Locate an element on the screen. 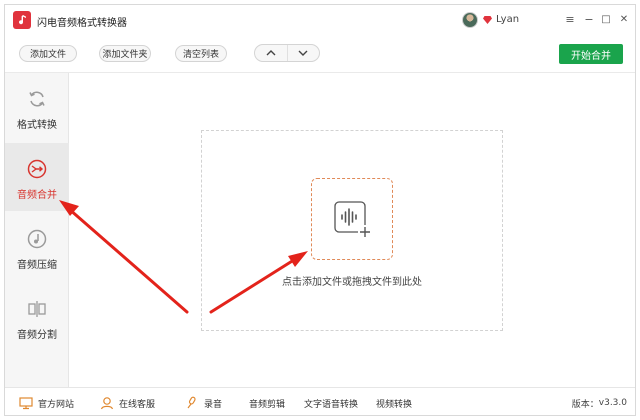 Image resolution: width=640 pixels, height=420 pixels. start-merge-button: 开始合并 is located at coordinates (591, 54).